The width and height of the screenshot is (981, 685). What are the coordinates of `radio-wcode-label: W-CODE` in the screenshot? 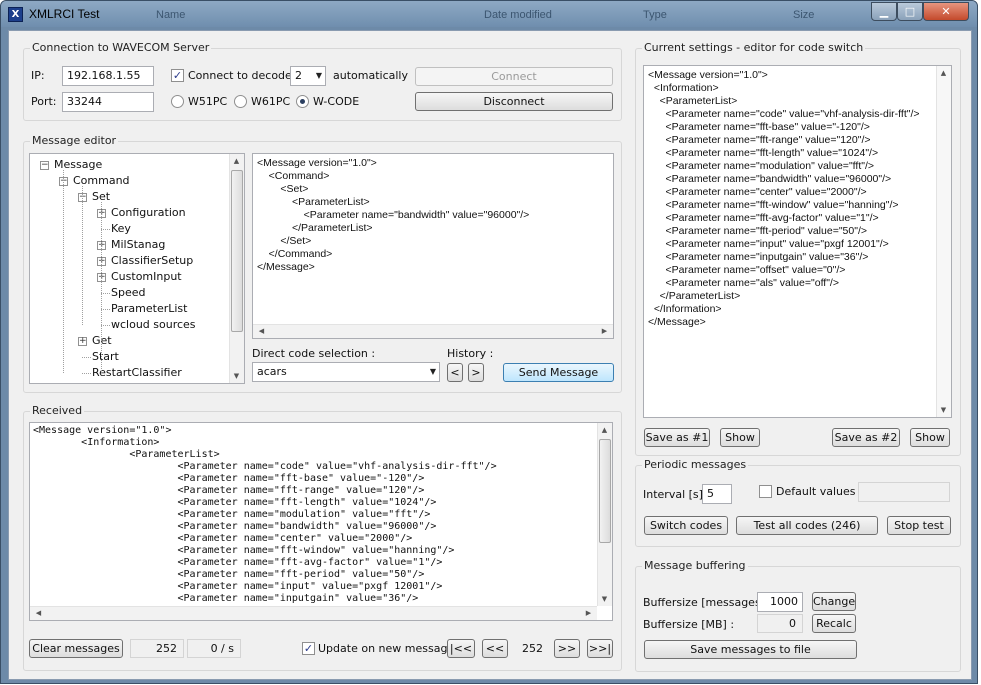 It's located at (336, 101).